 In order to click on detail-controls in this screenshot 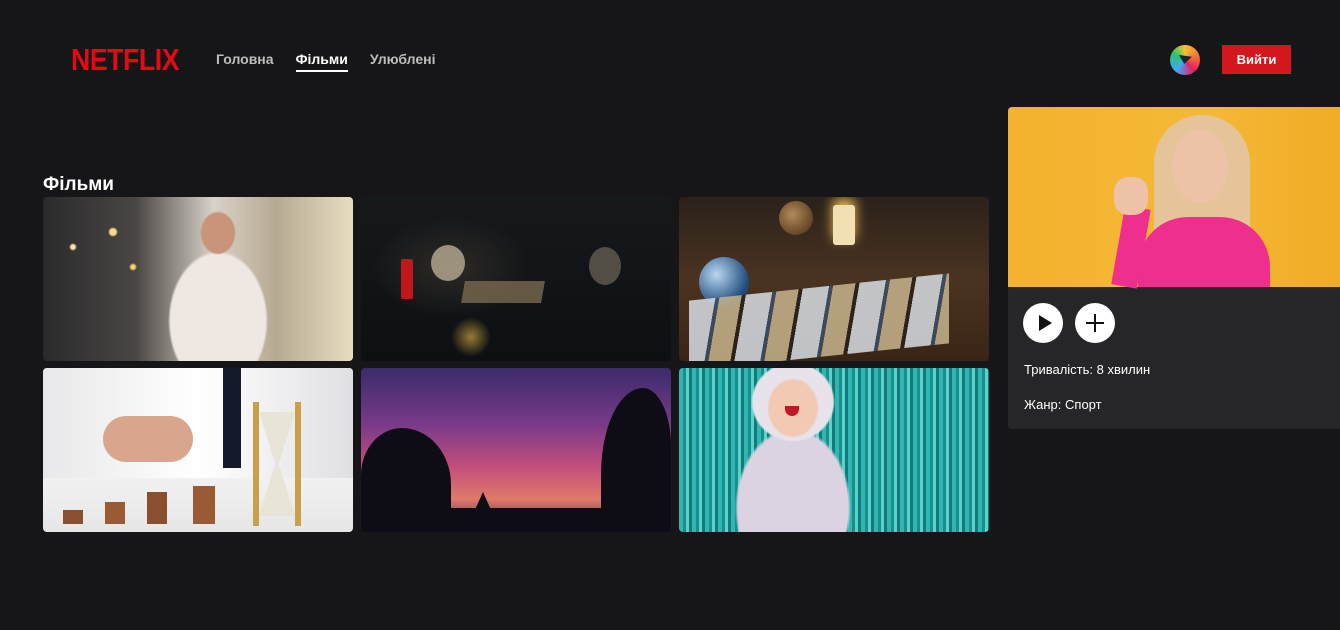, I will do `click(1069, 323)`.